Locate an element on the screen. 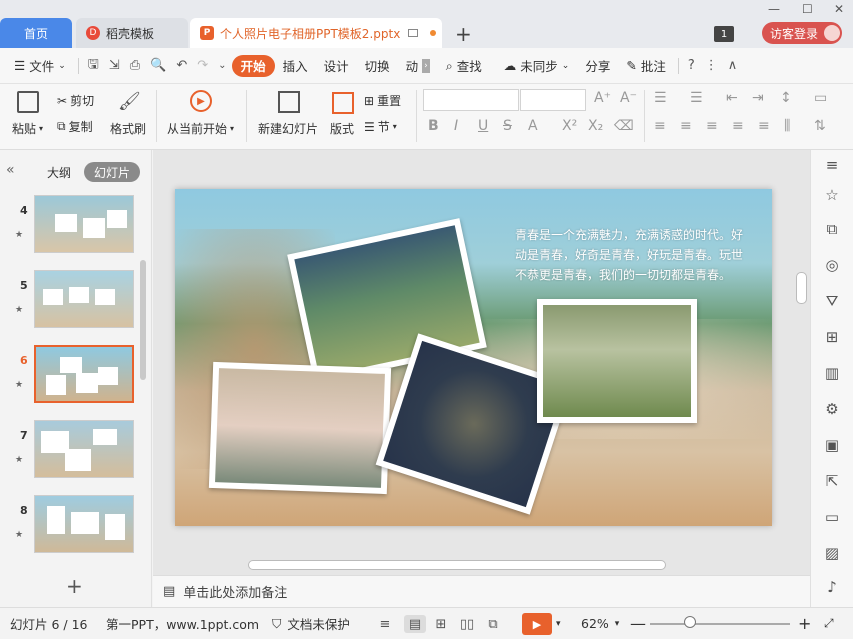 This screenshot has width=853, height=639. reading-view-icon: ▯▯ is located at coordinates (467, 624).